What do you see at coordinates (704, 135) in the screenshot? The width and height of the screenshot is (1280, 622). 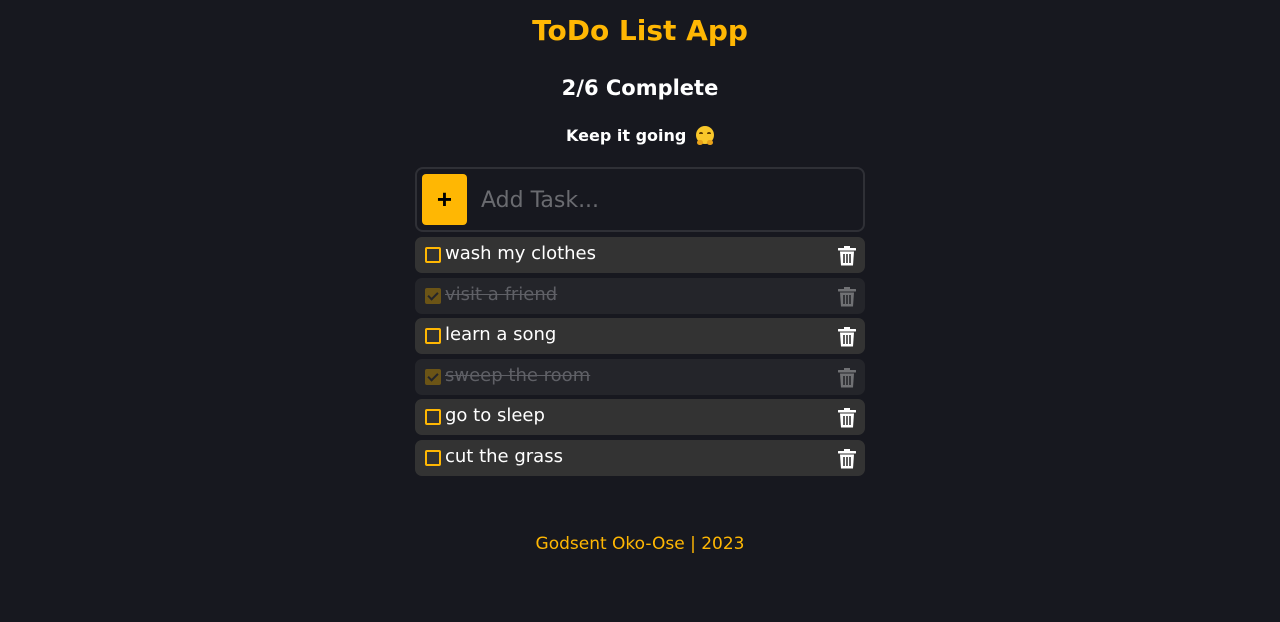 I see `hugging-face-icon` at bounding box center [704, 135].